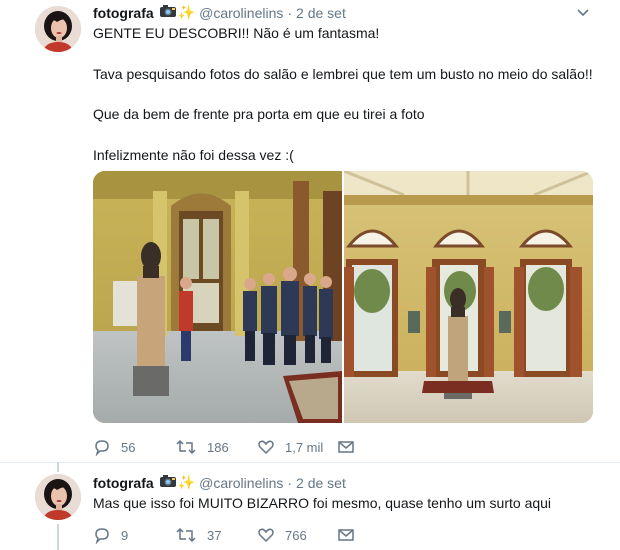  What do you see at coordinates (193, 155) in the screenshot?
I see `tweet-text-line: Infelizmente não foi dessa vez :(` at bounding box center [193, 155].